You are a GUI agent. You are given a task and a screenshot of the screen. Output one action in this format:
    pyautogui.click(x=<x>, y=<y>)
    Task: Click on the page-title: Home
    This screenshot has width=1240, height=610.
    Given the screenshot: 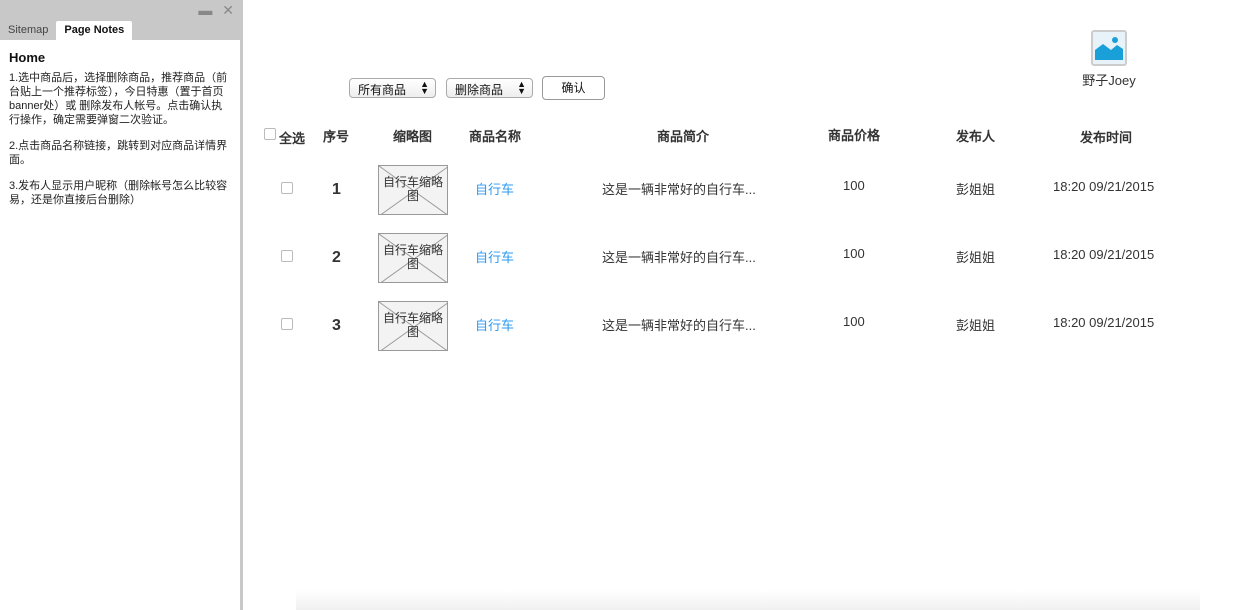 What is the action you would take?
    pyautogui.click(x=27, y=57)
    